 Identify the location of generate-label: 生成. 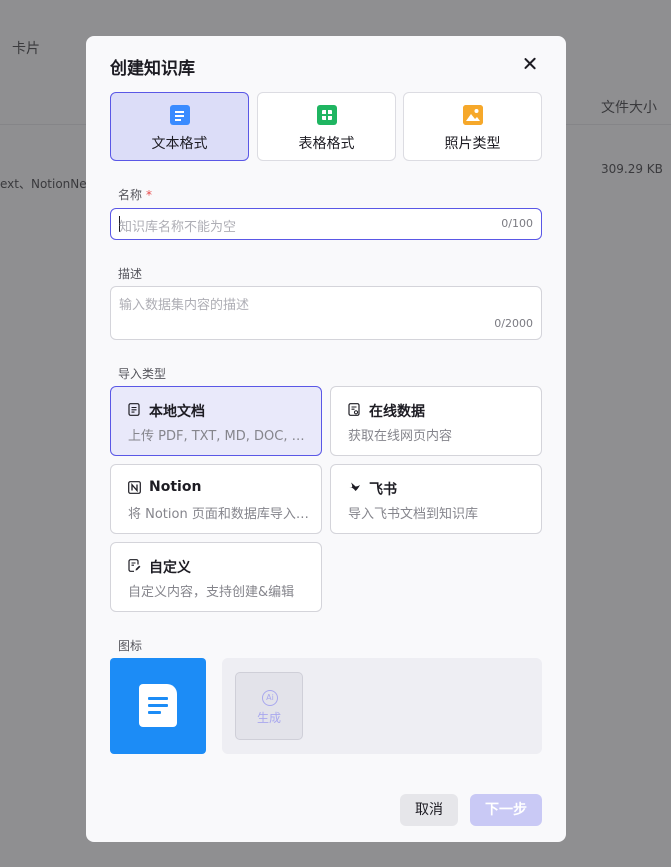
(268, 718).